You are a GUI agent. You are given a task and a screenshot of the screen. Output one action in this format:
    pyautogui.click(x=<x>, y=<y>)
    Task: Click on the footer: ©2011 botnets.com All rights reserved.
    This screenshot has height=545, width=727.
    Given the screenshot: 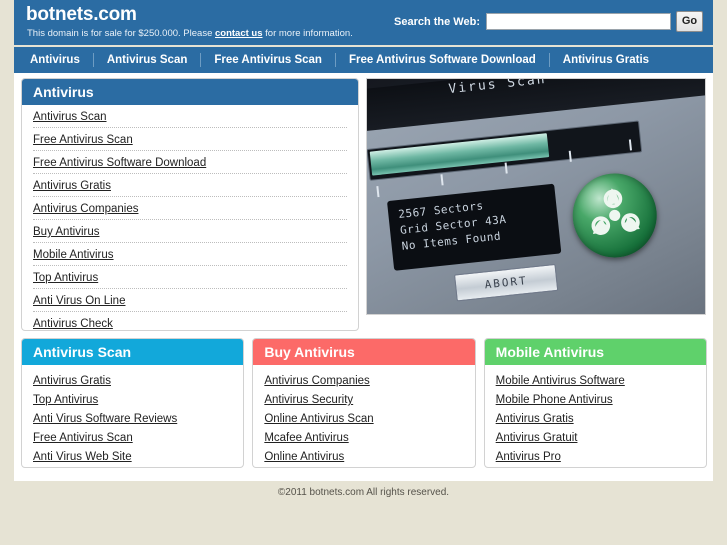 What is the action you would take?
    pyautogui.click(x=363, y=492)
    